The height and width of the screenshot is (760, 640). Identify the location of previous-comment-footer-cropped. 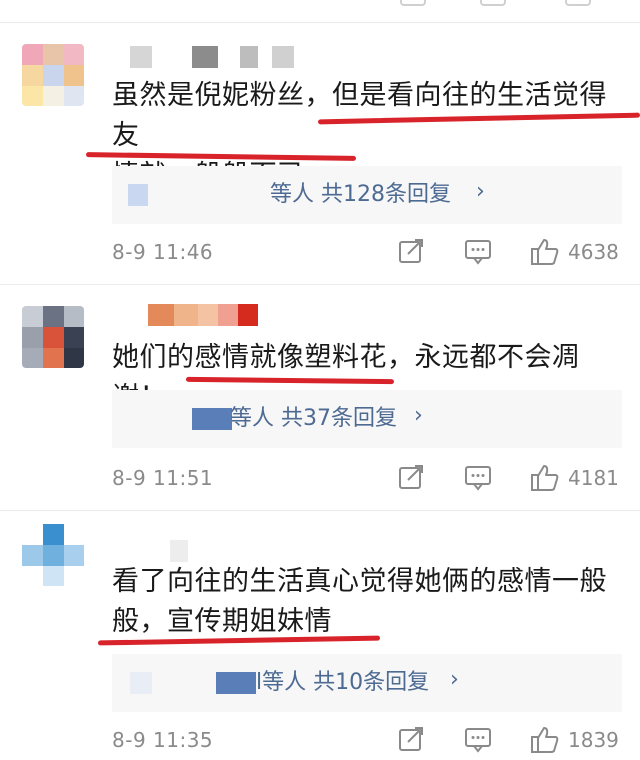
(320, 7).